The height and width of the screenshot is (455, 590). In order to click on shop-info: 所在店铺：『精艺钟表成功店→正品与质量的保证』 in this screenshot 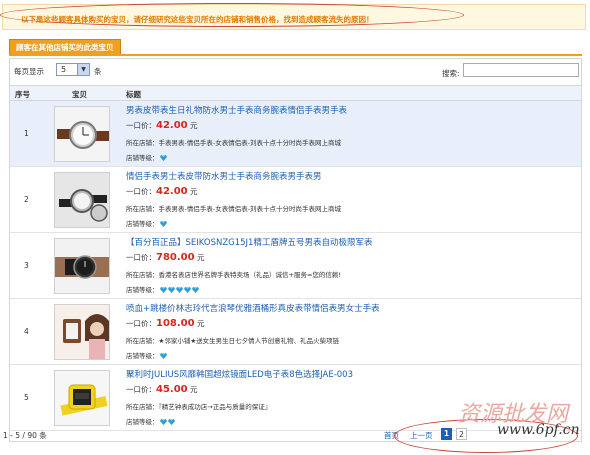, I will do `click(198, 406)`.